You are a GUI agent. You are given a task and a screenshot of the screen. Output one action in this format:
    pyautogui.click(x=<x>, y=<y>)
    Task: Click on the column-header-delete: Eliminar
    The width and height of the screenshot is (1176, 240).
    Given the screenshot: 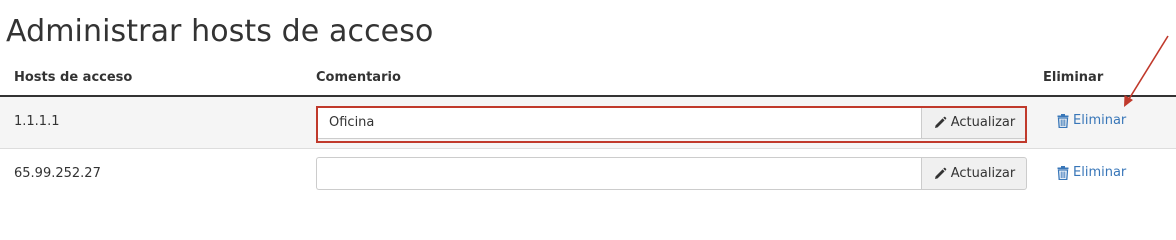 What is the action you would take?
    pyautogui.click(x=1073, y=77)
    